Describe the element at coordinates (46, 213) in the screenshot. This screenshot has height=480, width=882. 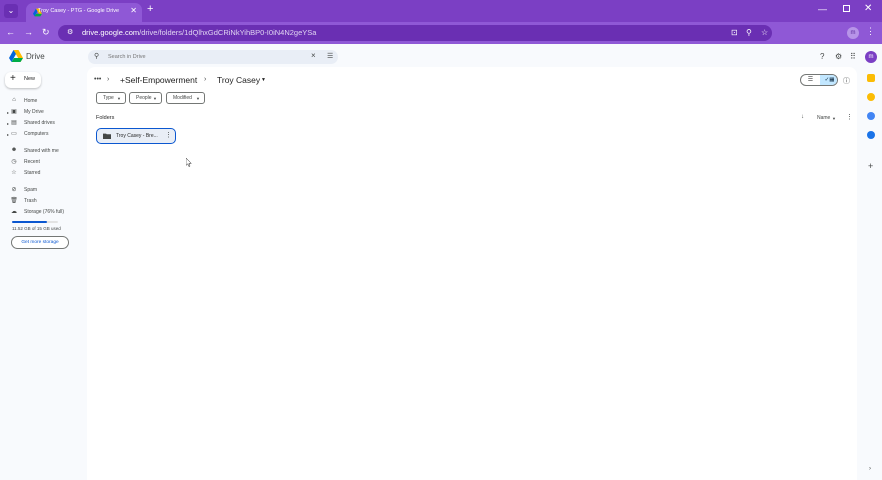
I see `sidebar-item-storage: ☁ Storage (76% full)` at that location.